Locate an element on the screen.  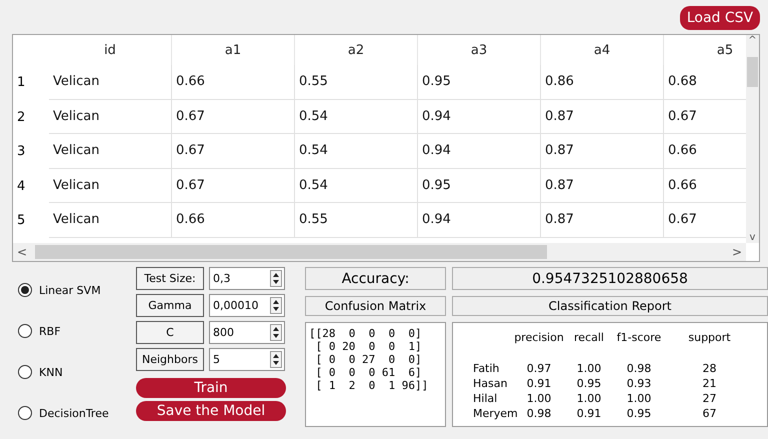
classification-report-title: Classification Report is located at coordinates (610, 306).